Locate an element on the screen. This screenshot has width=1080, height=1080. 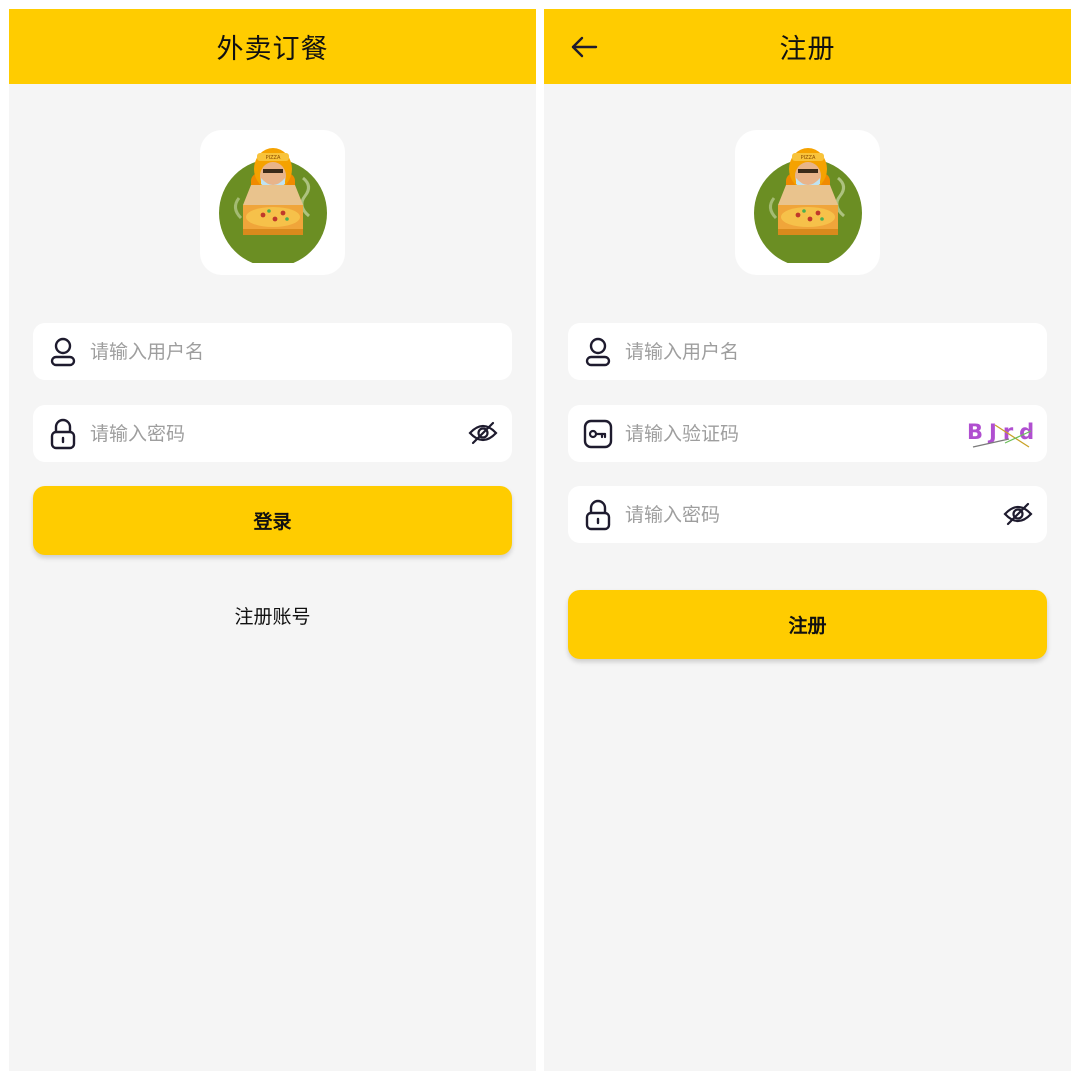
page-title: 注册 is located at coordinates (807, 49).